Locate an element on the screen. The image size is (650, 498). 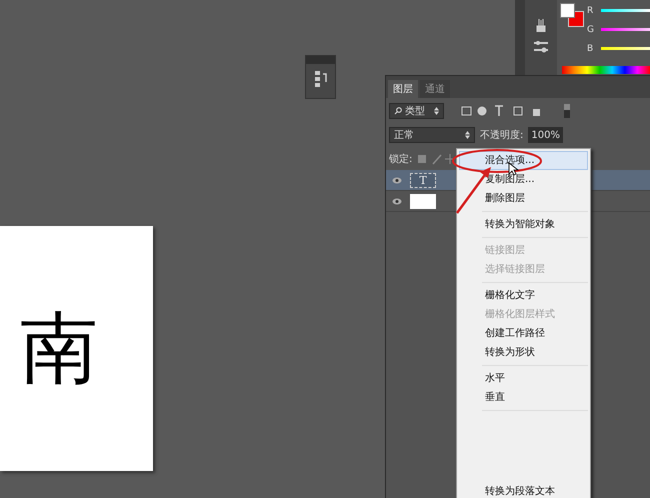
filter-value: 类型 is located at coordinates (415, 111).